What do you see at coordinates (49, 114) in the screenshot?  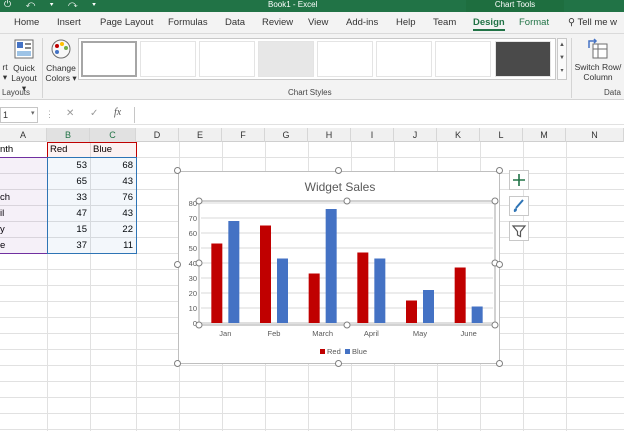 I see `formula-bar-grip-icon: ⋮` at bounding box center [49, 114].